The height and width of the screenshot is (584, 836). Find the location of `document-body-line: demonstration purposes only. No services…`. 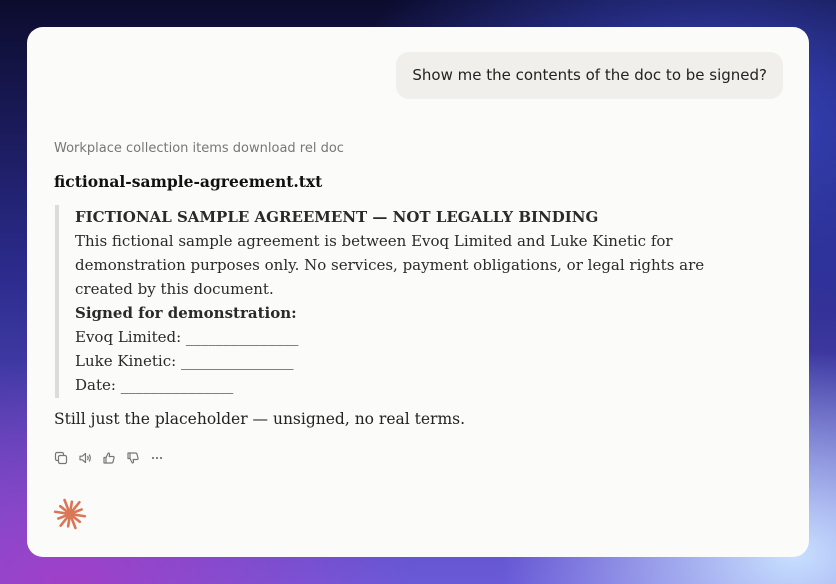

document-body-line: demonstration purposes only. No services… is located at coordinates (390, 265).